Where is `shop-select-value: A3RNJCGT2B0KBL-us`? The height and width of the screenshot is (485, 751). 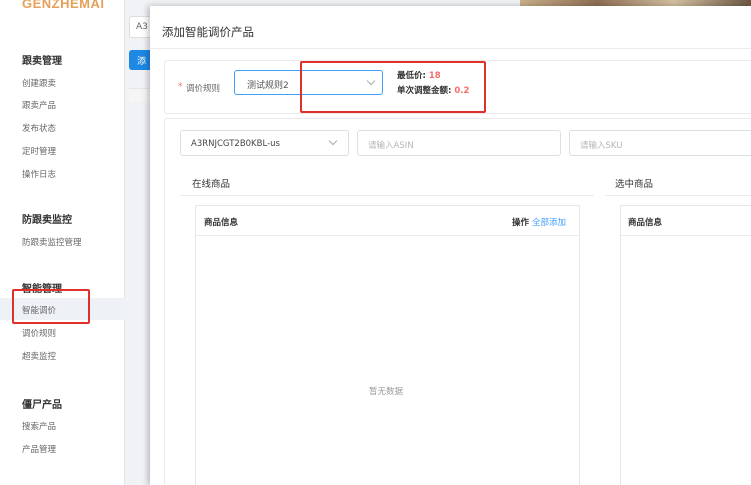
shop-select-value: A3RNJCGT2B0KBL-us is located at coordinates (235, 144).